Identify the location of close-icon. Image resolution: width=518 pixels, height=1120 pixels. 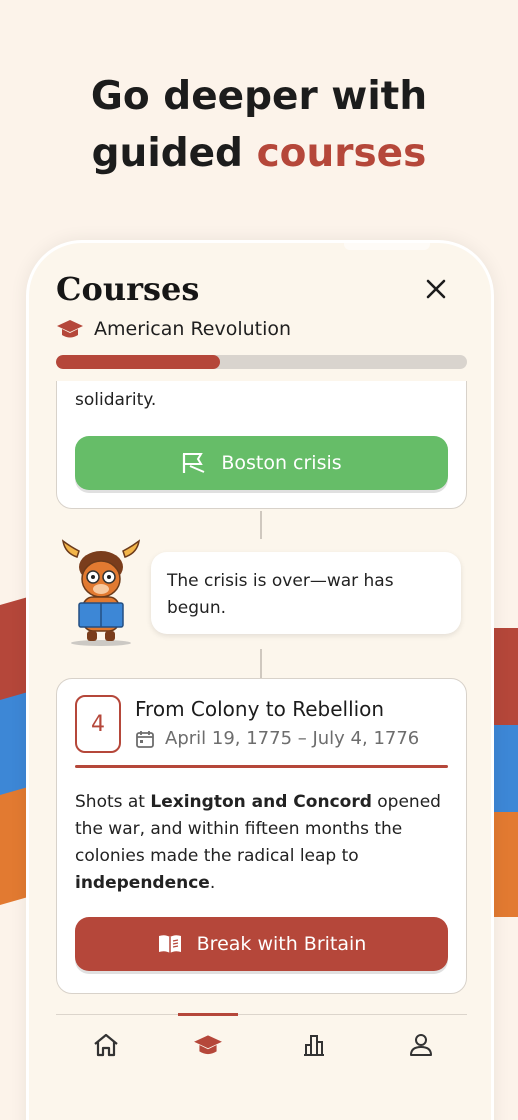
(436, 289).